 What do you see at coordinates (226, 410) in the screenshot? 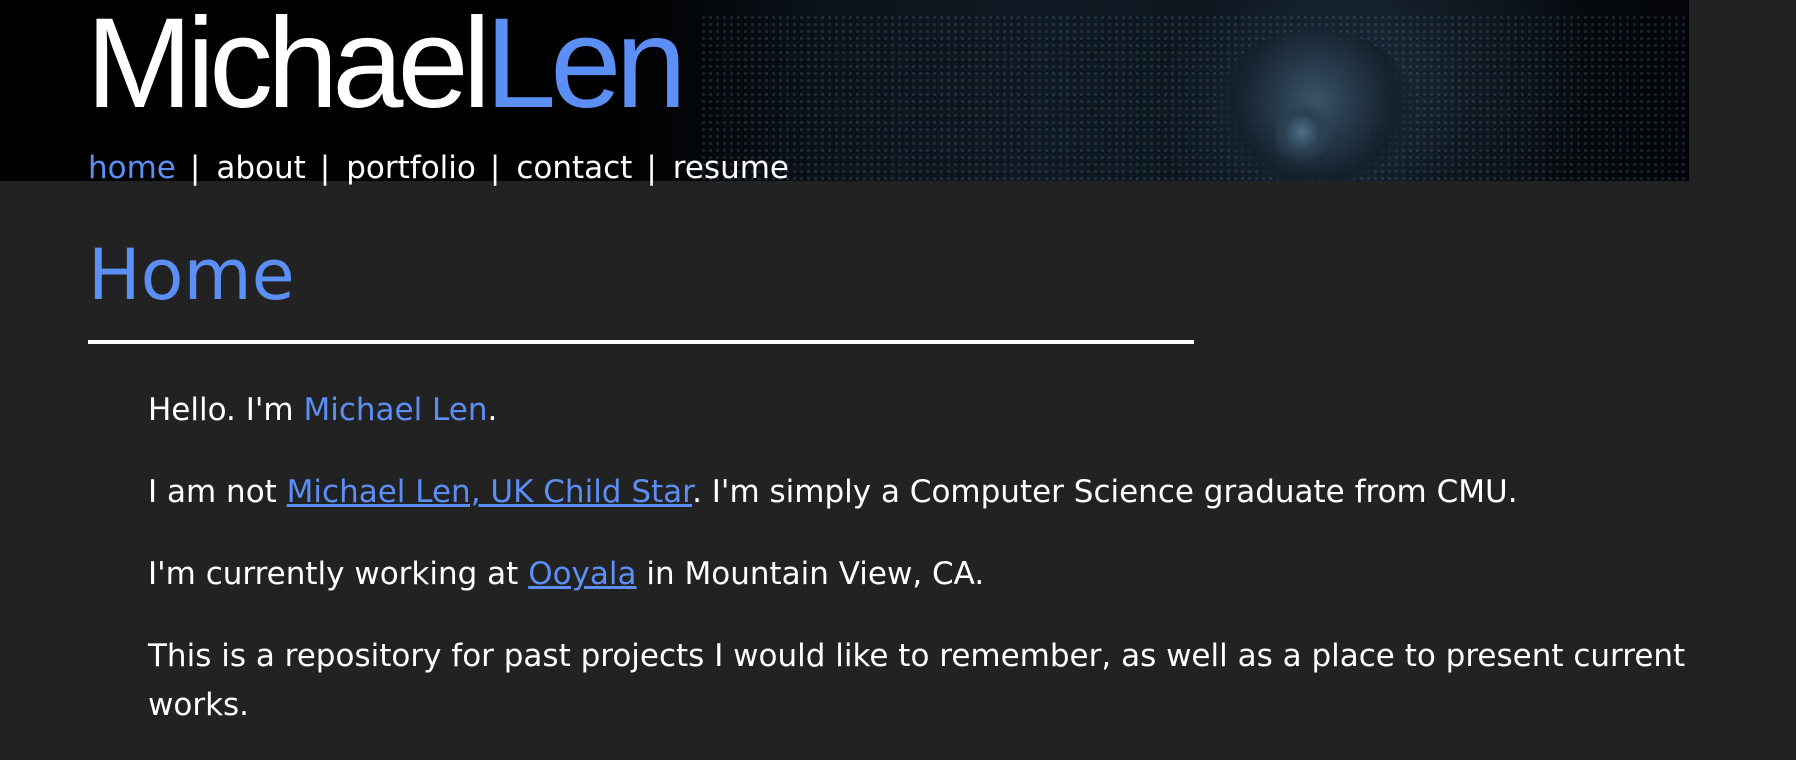
I see `greeting-text: Hello. I'm` at bounding box center [226, 410].